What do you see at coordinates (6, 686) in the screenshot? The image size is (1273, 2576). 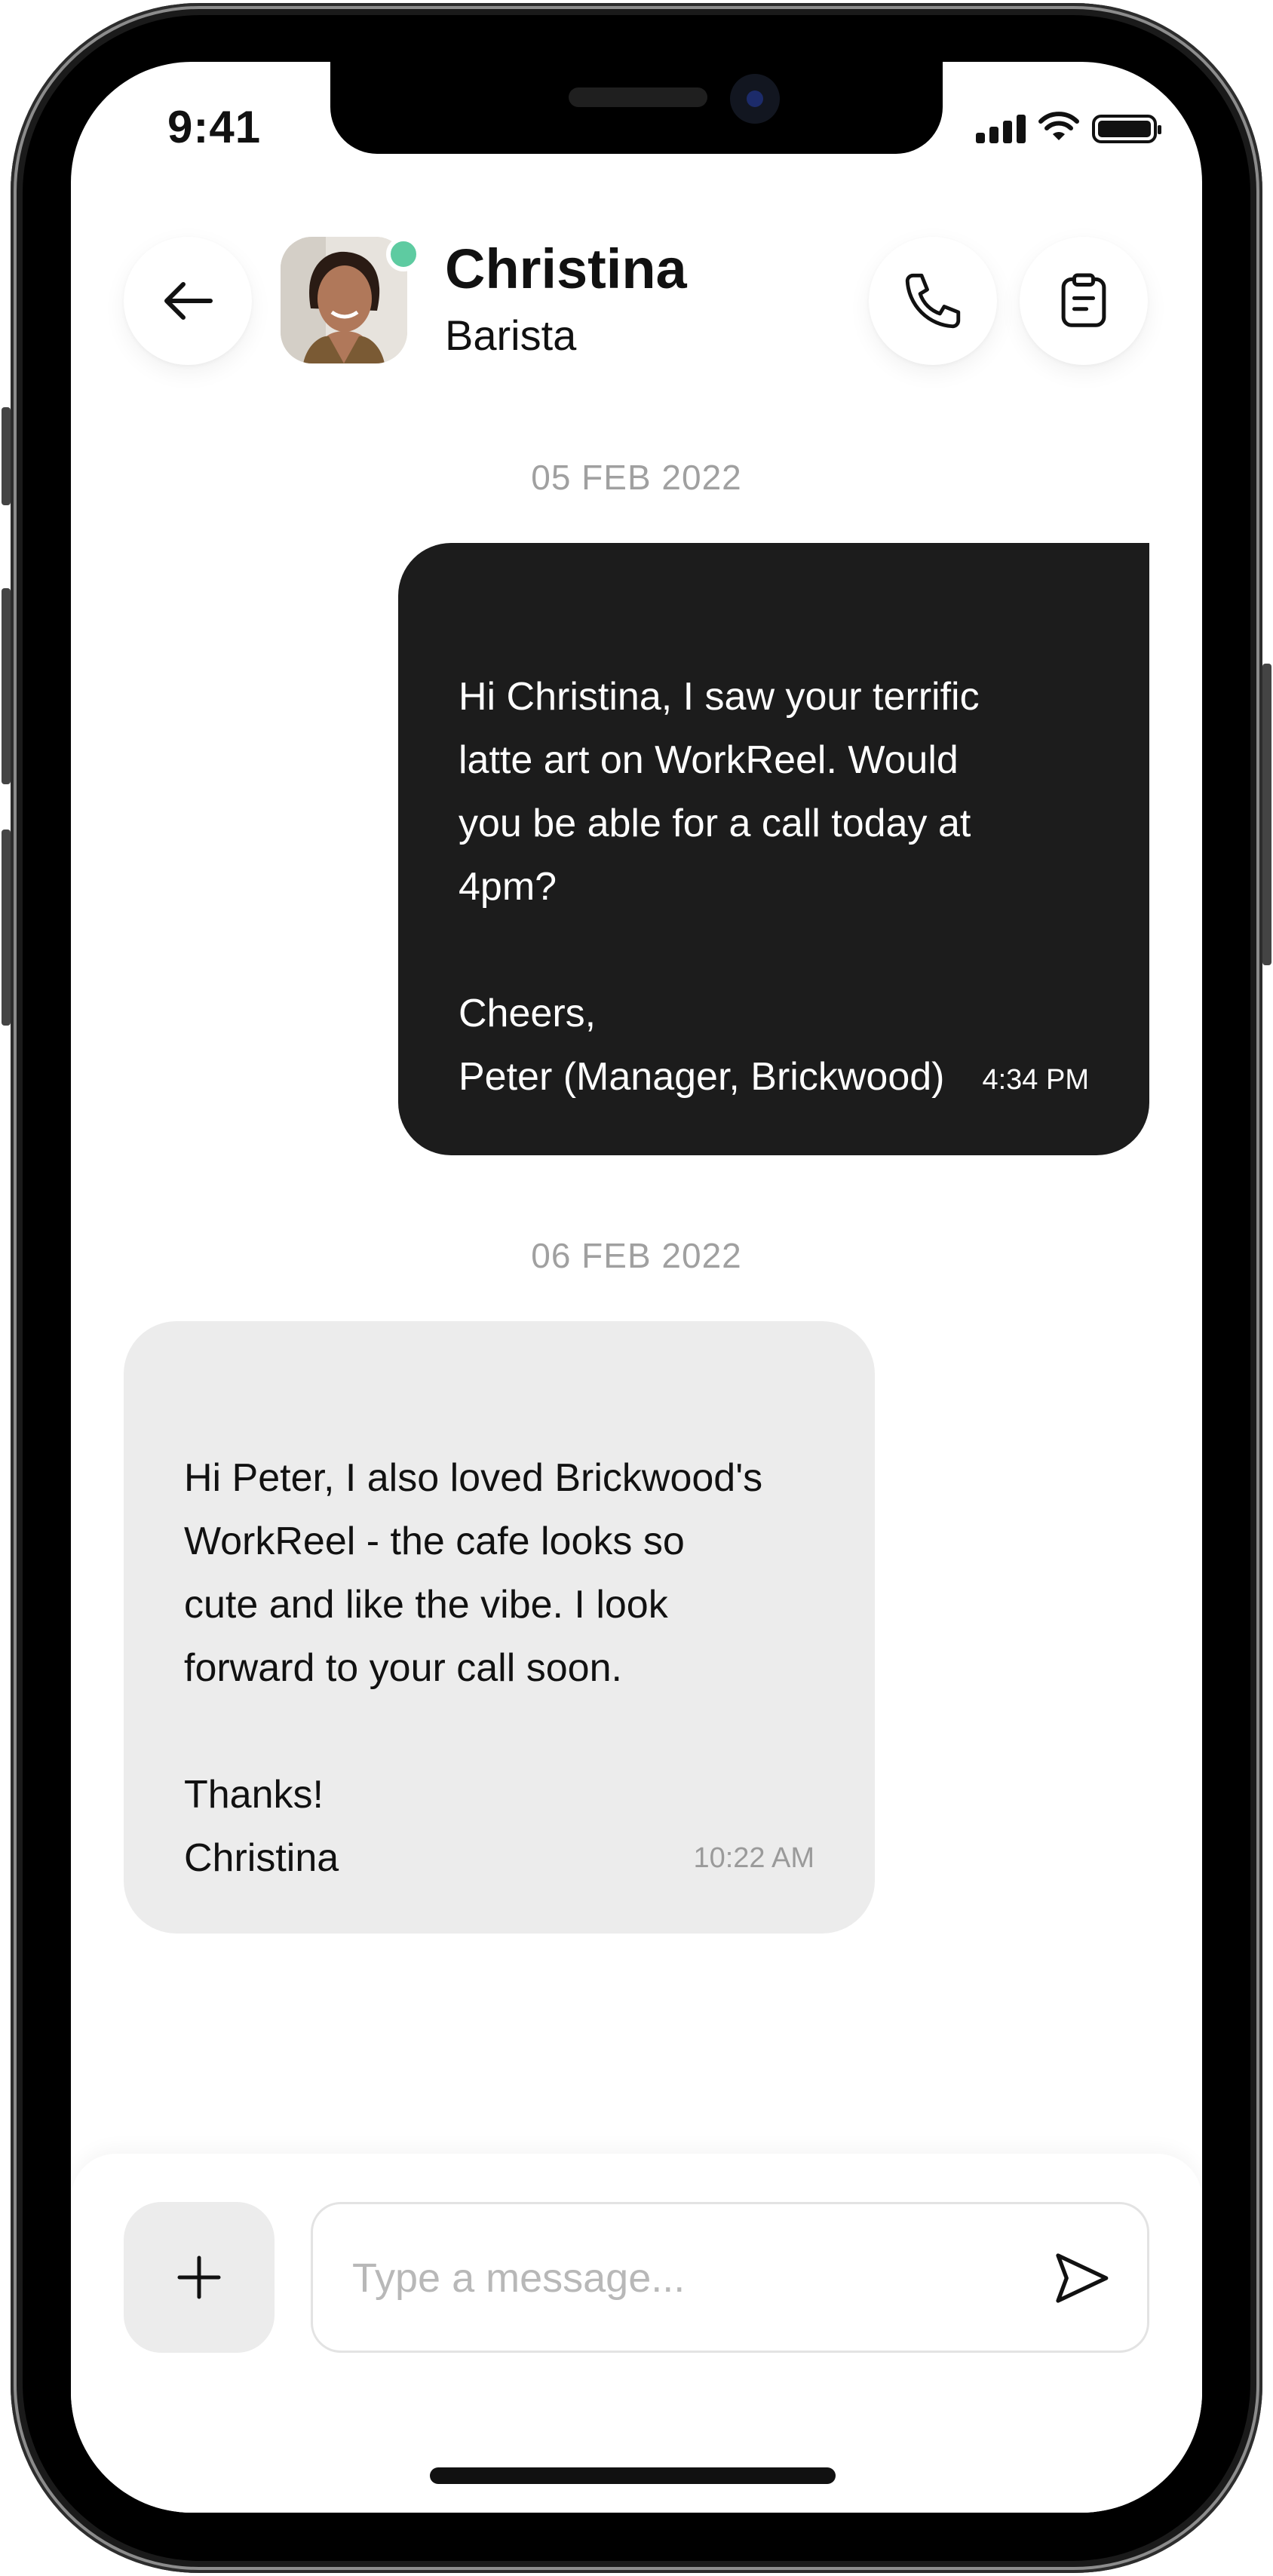 I see `volume-up-button` at bounding box center [6, 686].